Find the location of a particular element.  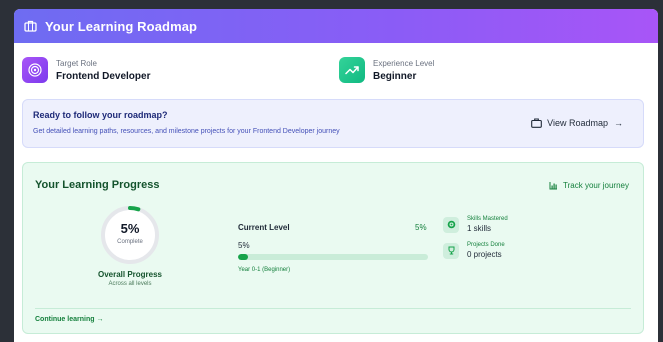

view-roadmap-label: View Roadmap is located at coordinates (577, 123).